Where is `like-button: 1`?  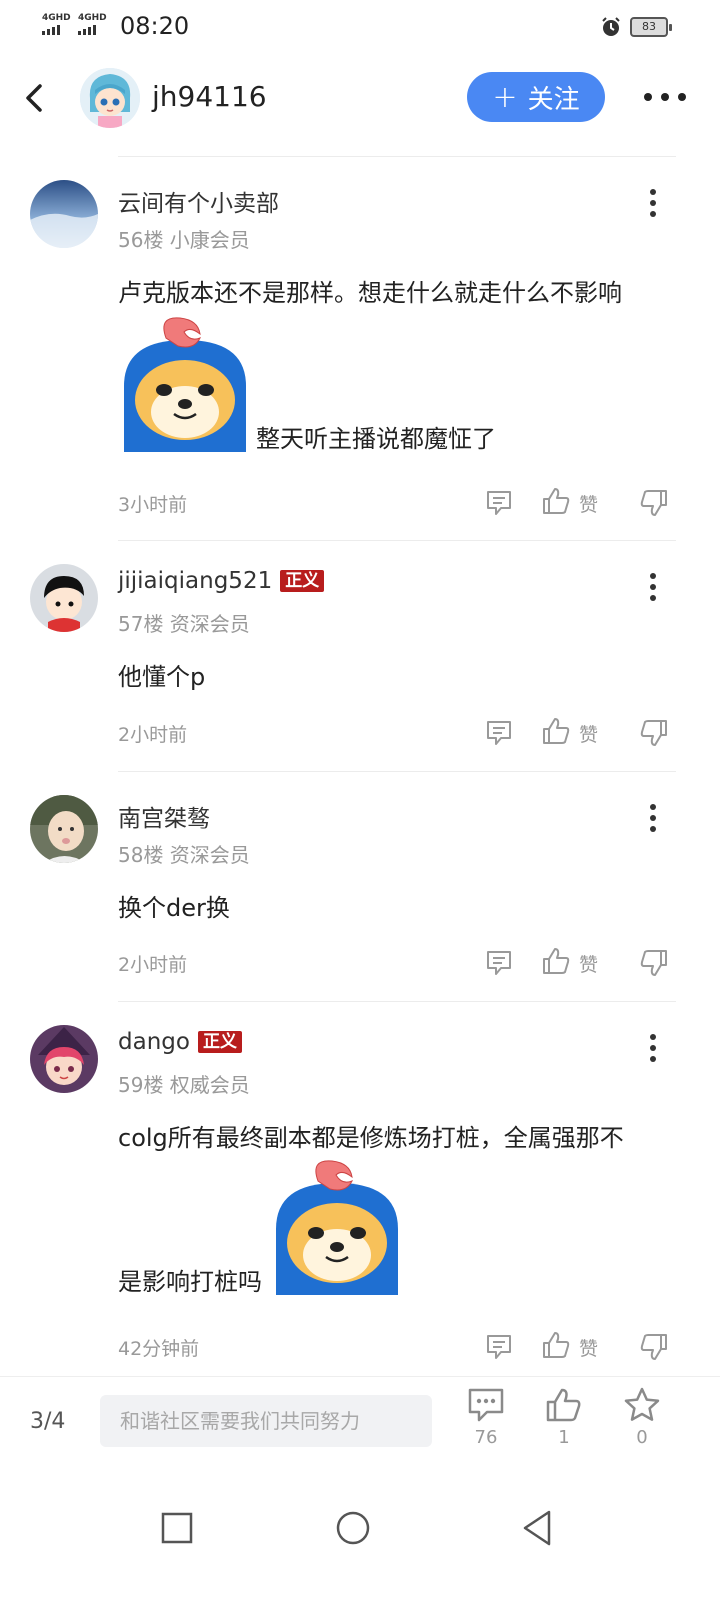 like-button: 1 is located at coordinates (564, 1417).